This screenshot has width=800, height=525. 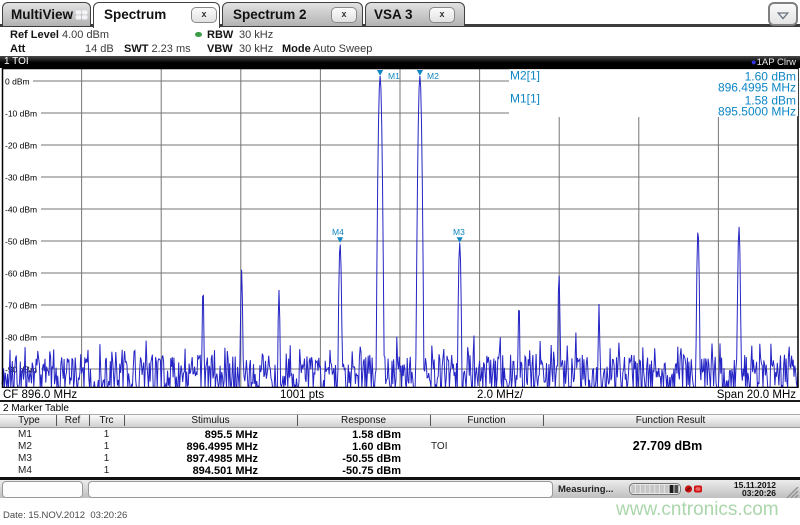 I want to click on svg-text: -10 dBm, so click(x=21, y=114).